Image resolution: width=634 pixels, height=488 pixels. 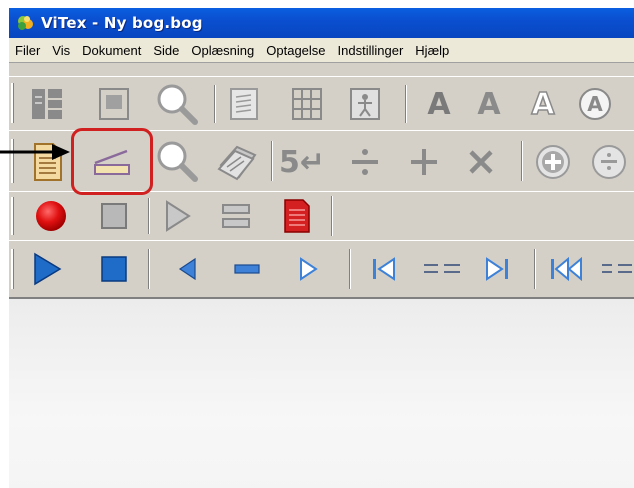 I want to click on record-icon, so click(x=51, y=216).